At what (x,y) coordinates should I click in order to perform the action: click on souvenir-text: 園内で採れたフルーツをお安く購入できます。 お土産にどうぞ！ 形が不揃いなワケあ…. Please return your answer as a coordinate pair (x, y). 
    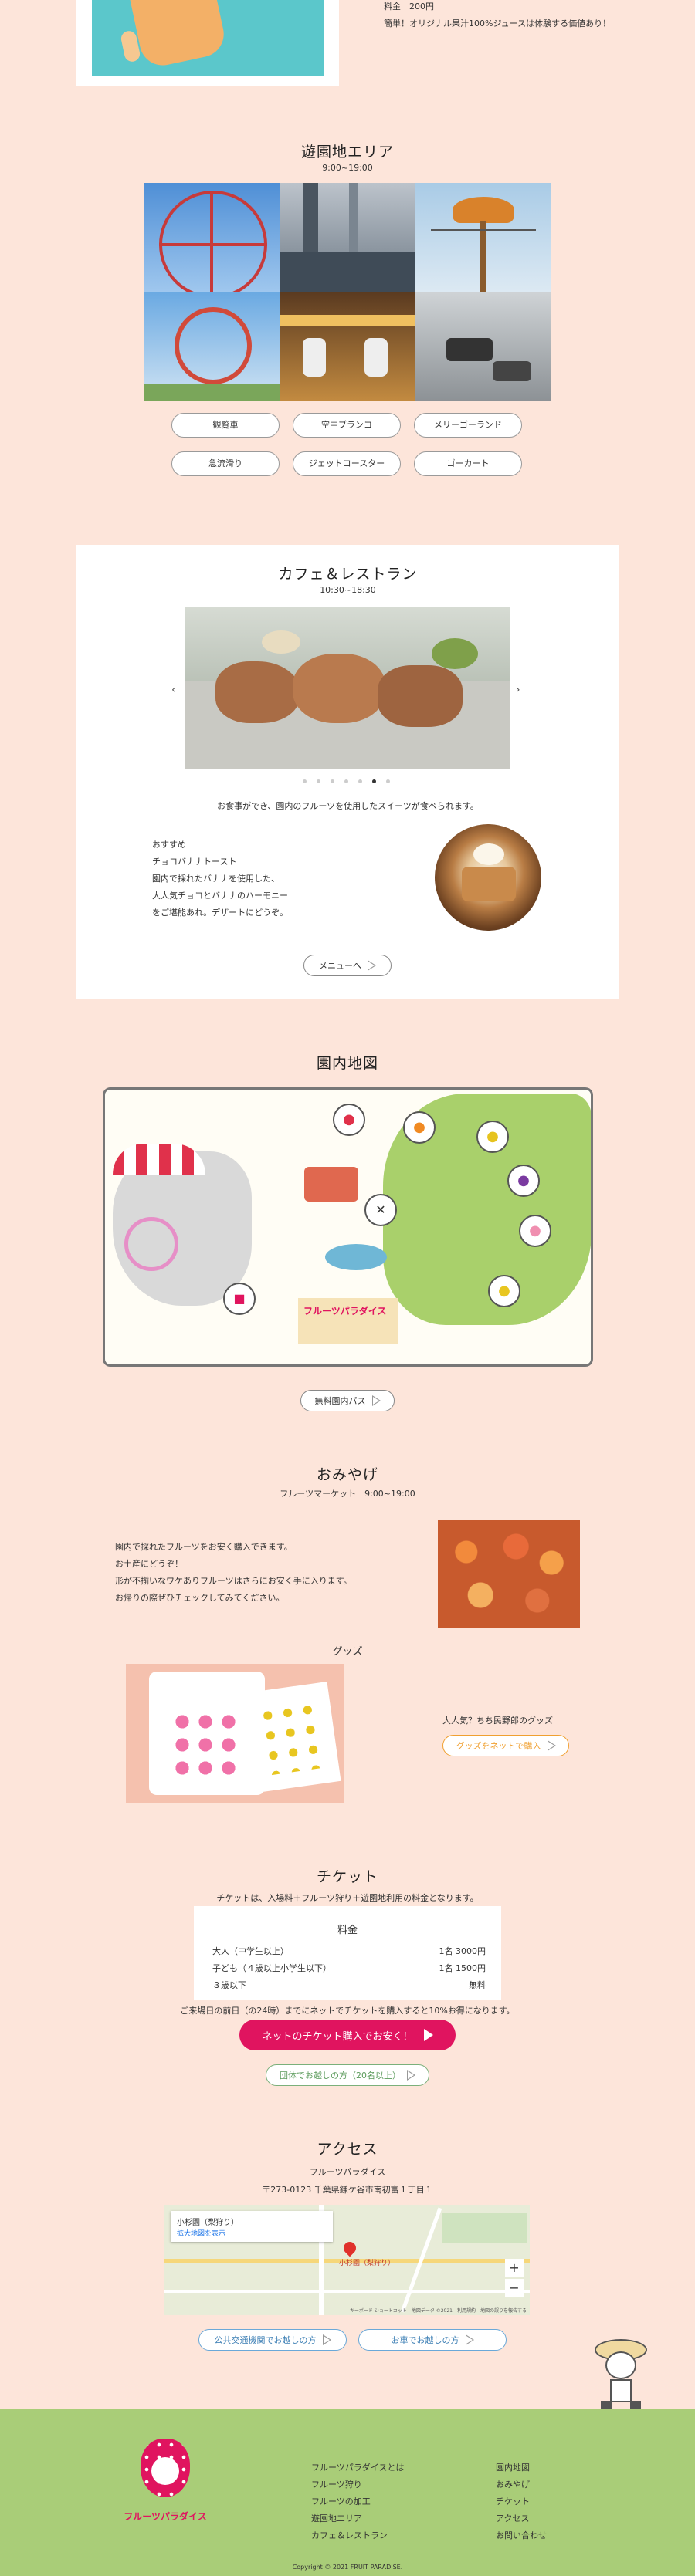
    Looking at the image, I should click on (233, 1573).